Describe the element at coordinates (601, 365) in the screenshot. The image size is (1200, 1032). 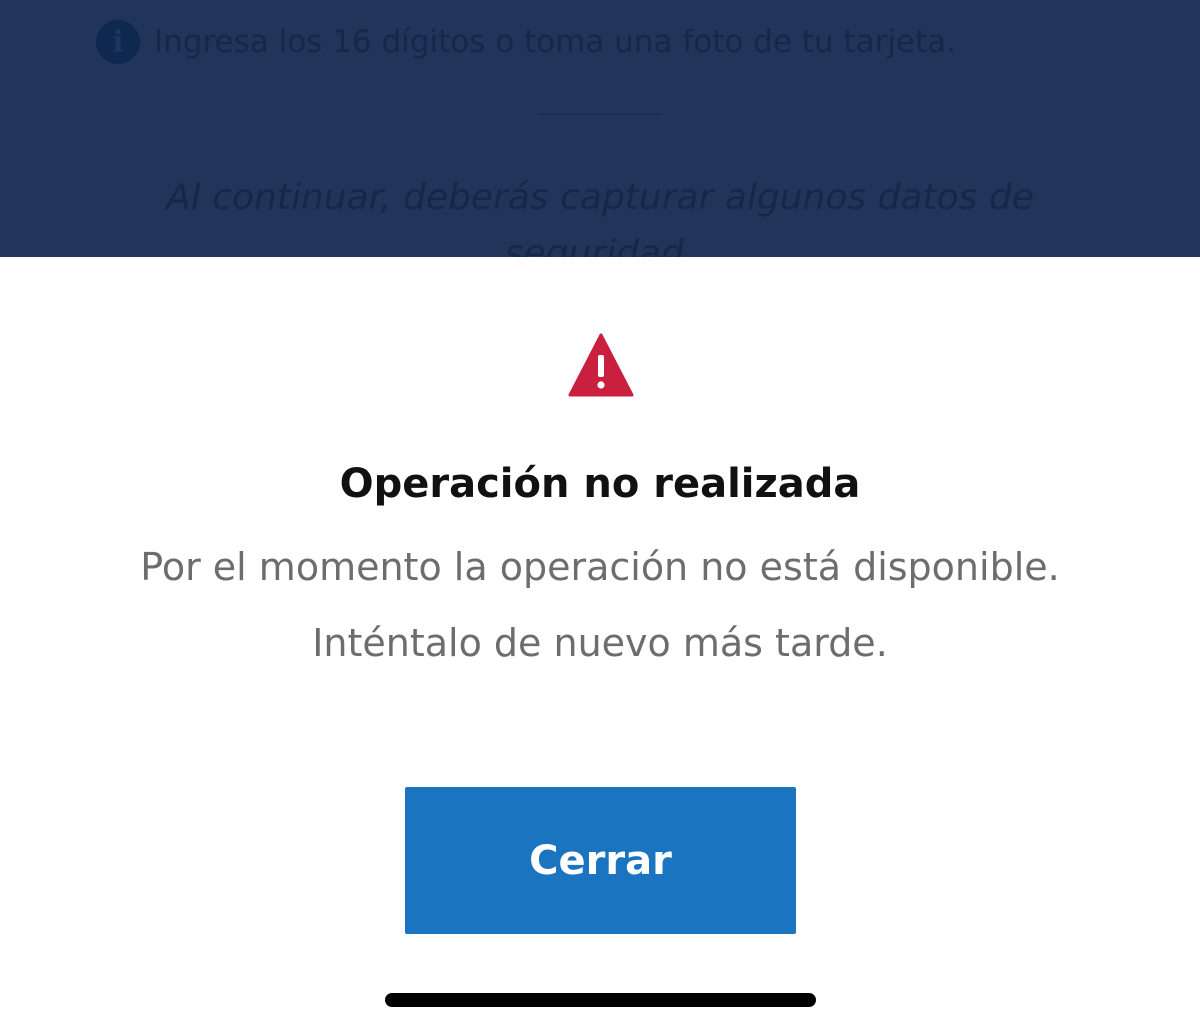
I see `warning-triangle-icon` at that location.